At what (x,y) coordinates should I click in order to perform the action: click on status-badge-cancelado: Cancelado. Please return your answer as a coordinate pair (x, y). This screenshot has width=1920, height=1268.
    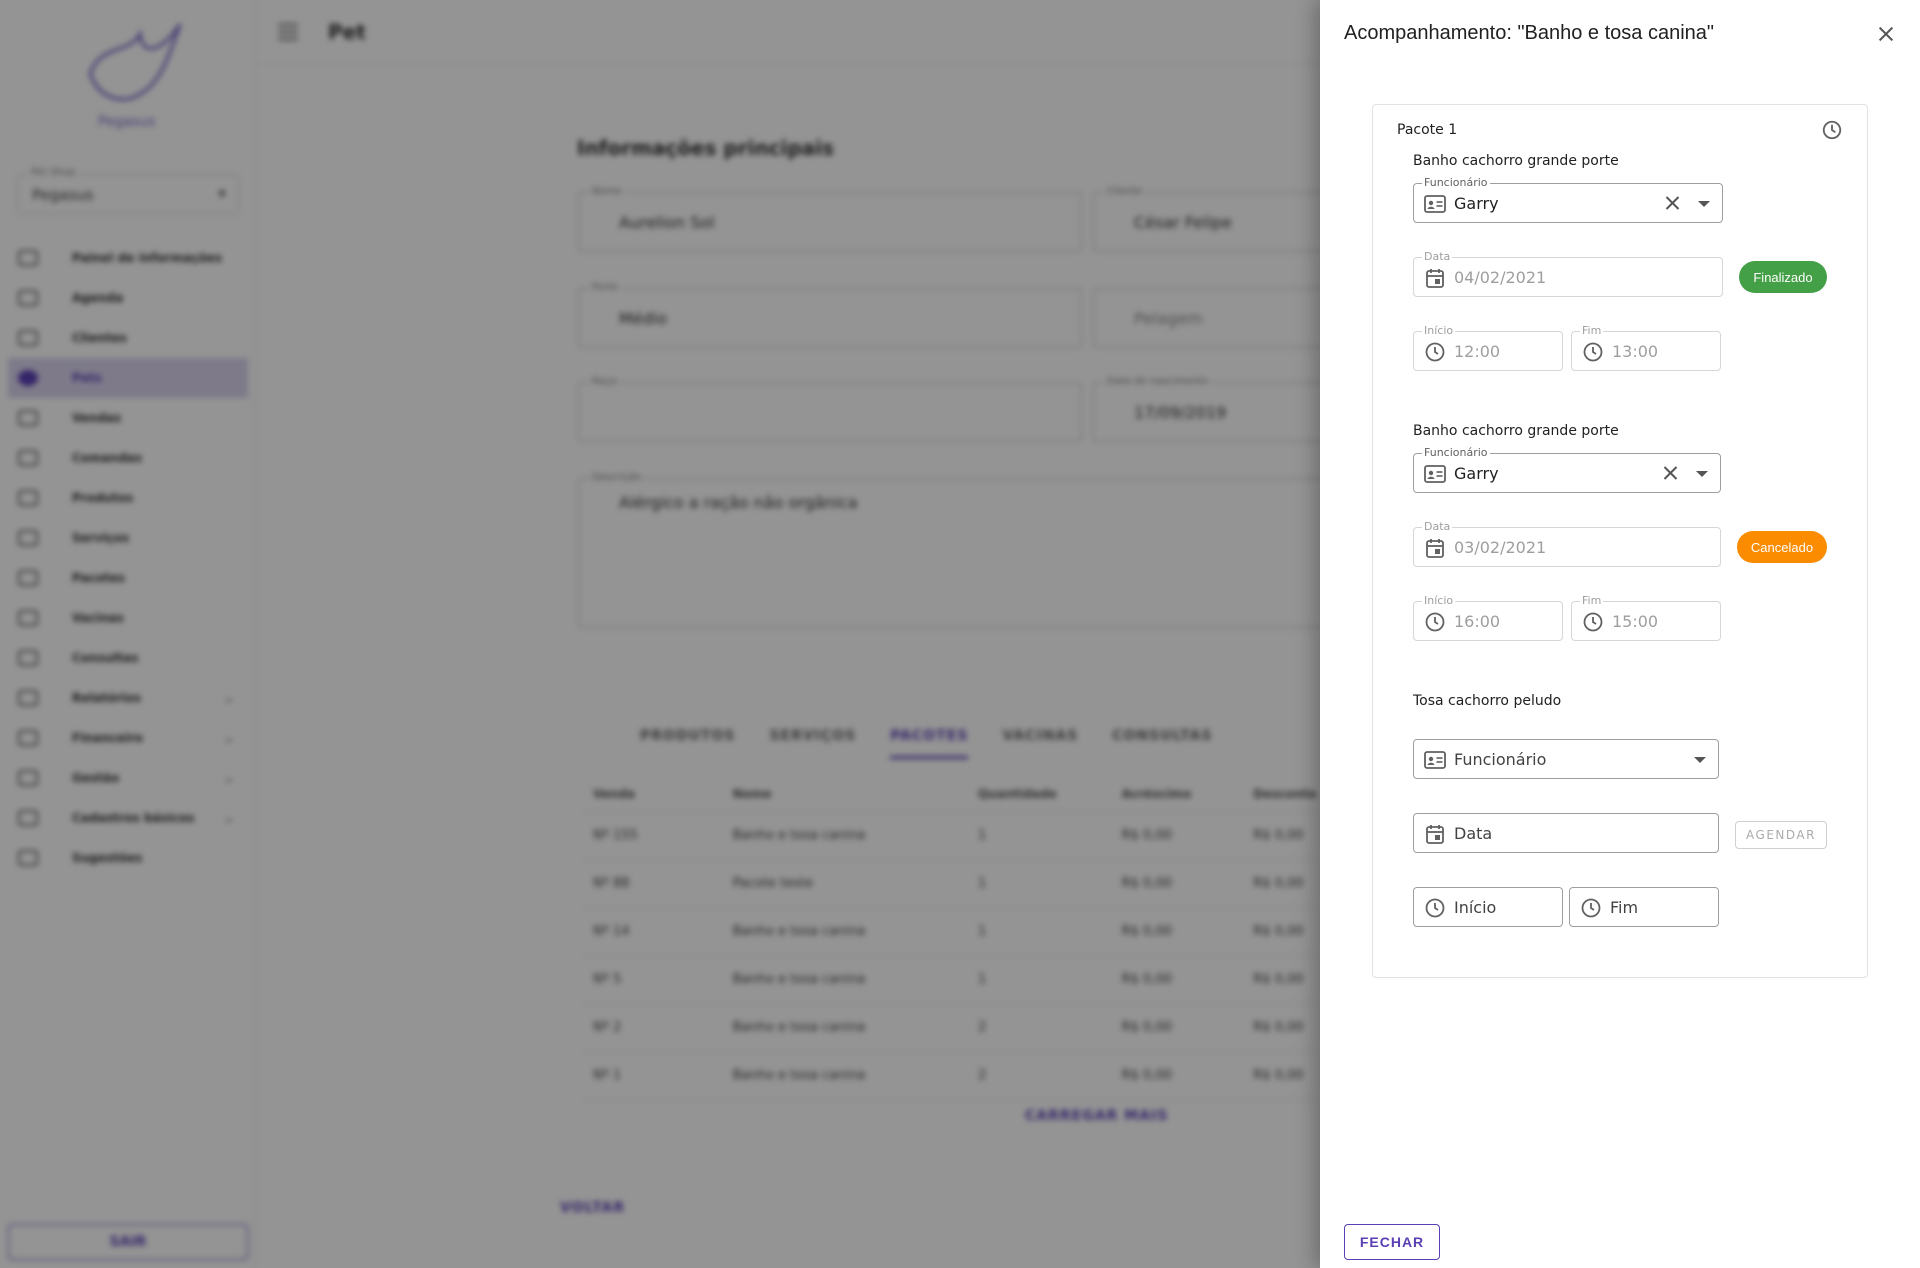
    Looking at the image, I should click on (1782, 547).